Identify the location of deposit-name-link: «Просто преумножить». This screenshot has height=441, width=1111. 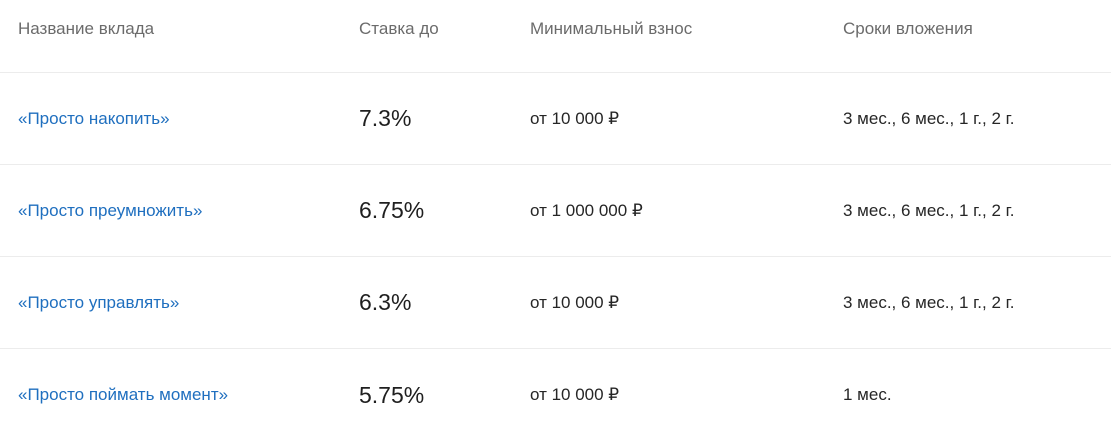
(110, 211).